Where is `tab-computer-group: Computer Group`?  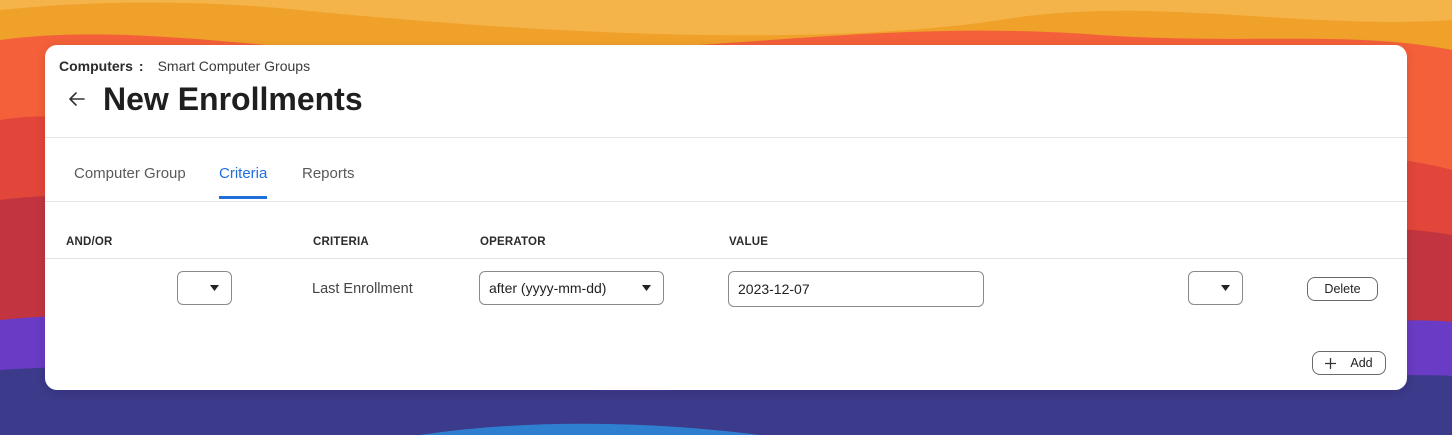
tab-computer-group: Computer Group is located at coordinates (130, 183).